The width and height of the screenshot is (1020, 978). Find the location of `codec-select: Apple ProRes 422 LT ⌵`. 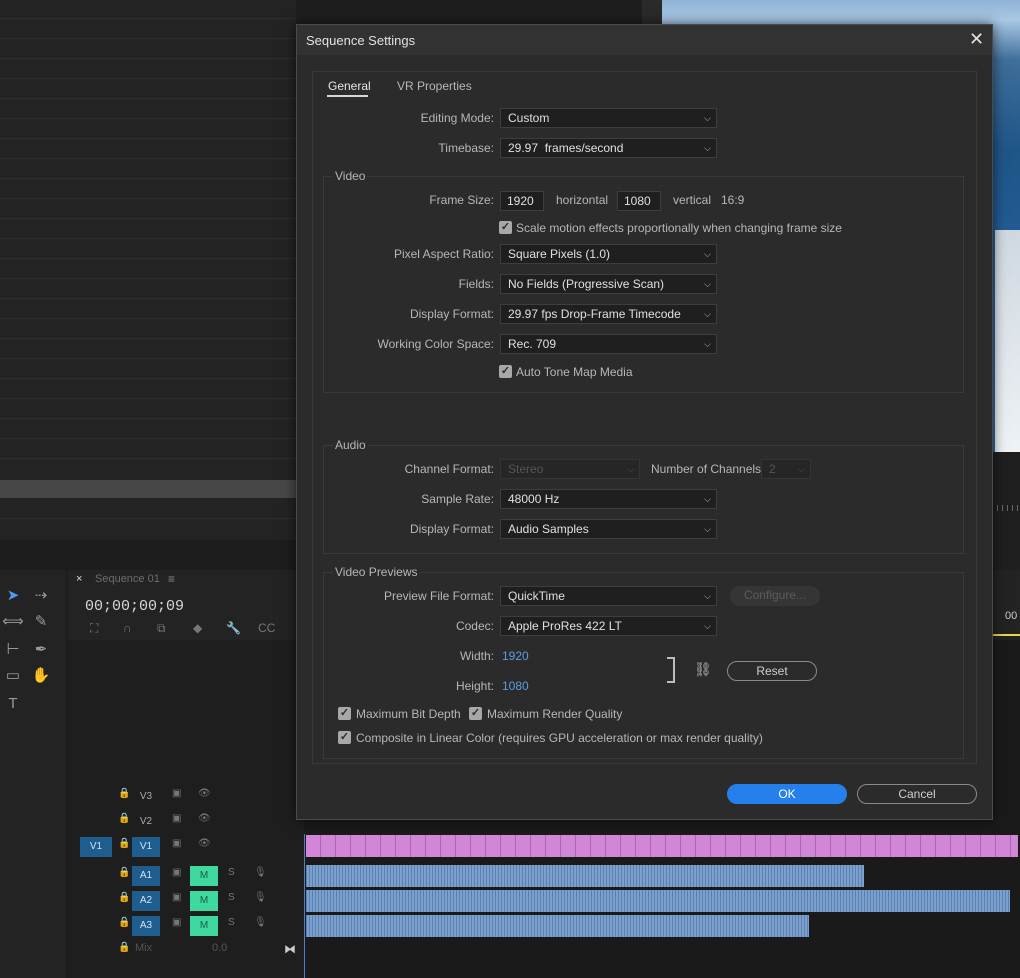

codec-select: Apple ProRes 422 LT ⌵ is located at coordinates (608, 626).